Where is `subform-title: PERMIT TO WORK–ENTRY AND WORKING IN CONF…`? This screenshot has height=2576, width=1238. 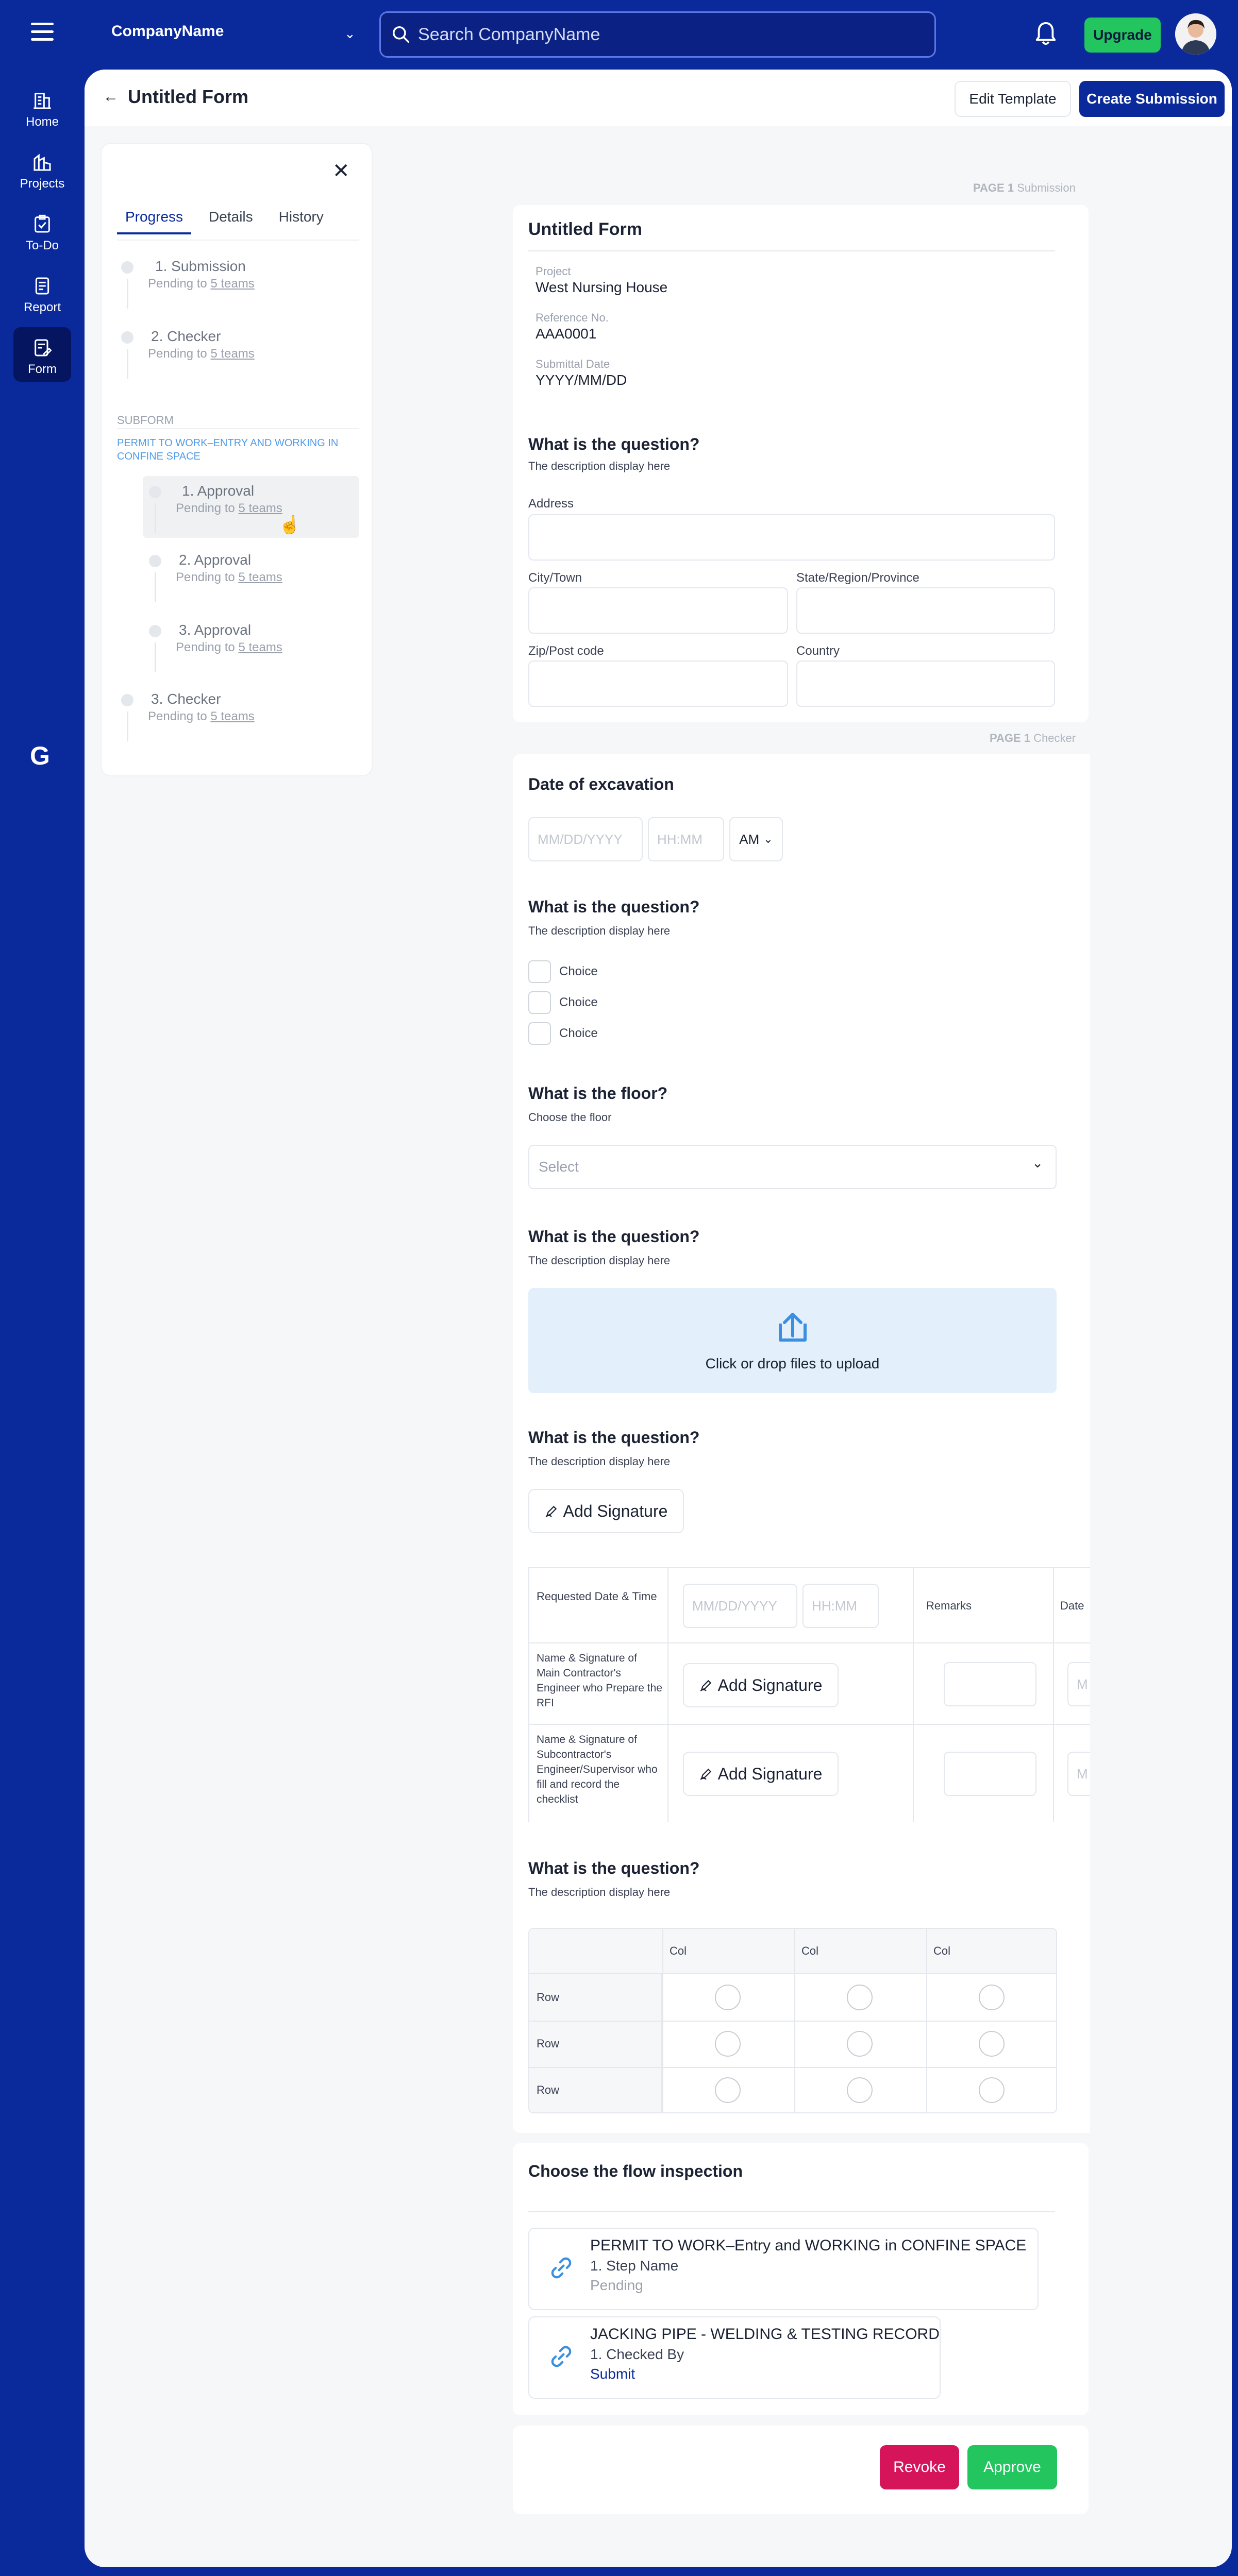
subform-title: PERMIT TO WORK–ENTRY AND WORKING IN CONF… is located at coordinates (235, 449).